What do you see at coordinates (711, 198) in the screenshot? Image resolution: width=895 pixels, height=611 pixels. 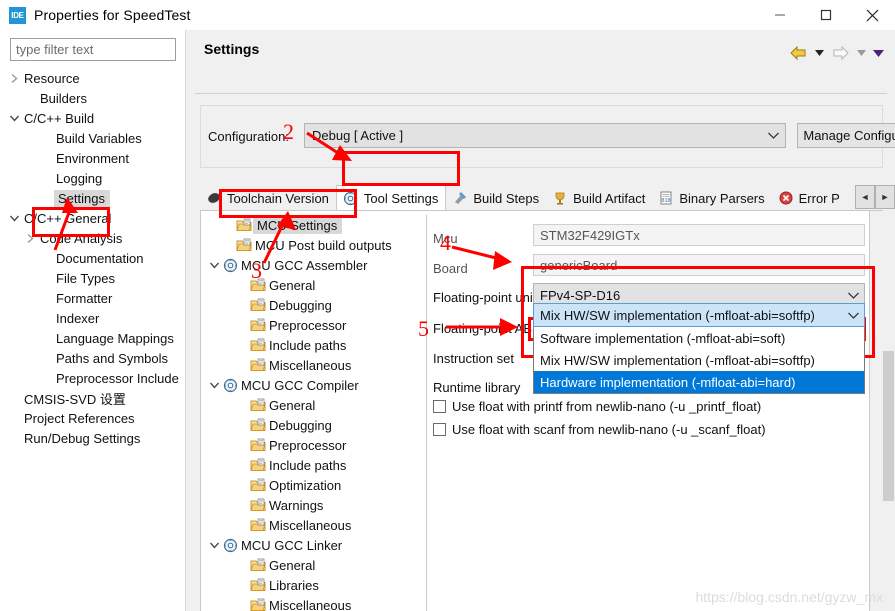 I see `tab-binary-parsers: 010 Binary Parsers` at bounding box center [711, 198].